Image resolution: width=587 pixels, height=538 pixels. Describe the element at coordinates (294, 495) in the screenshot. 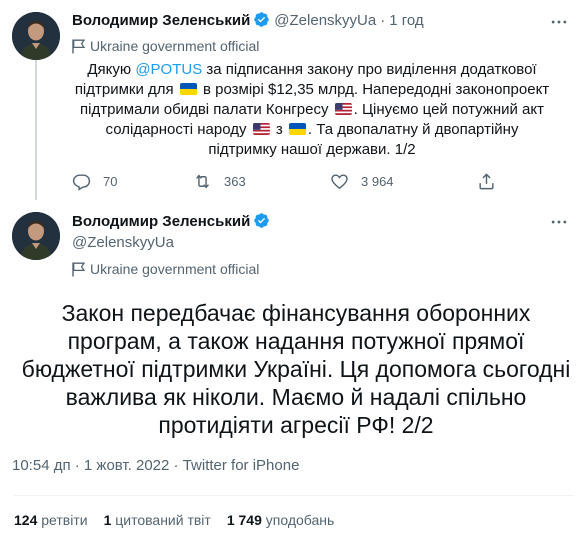

I see `divider` at that location.